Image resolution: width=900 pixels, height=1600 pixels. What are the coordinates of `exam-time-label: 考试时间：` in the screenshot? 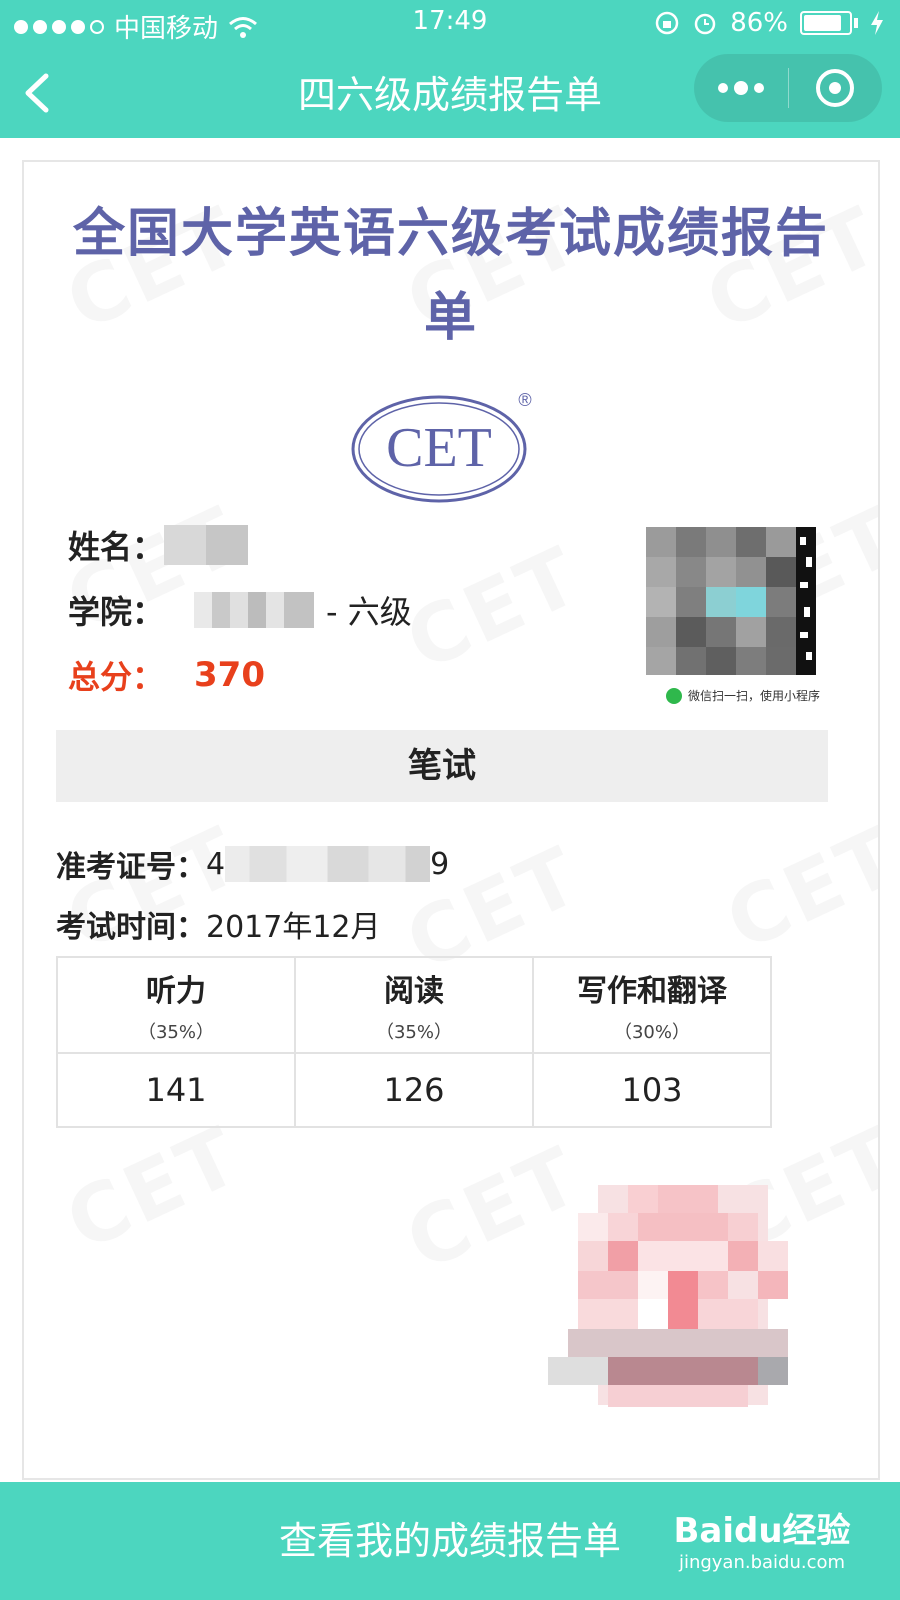 It's located at (131, 927).